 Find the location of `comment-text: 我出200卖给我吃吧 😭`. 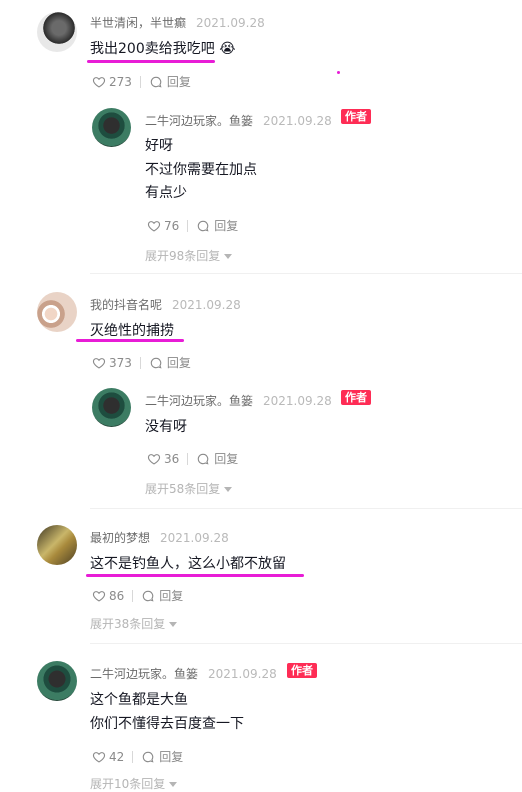

comment-text: 我出200卖给我吃吧 😭 is located at coordinates (163, 48).